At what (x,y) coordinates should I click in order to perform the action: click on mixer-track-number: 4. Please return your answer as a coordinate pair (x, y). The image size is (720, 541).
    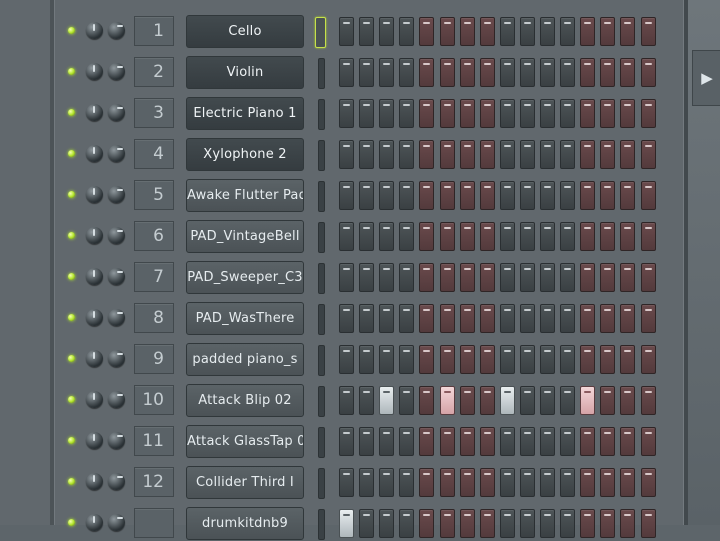
    Looking at the image, I should click on (154, 154).